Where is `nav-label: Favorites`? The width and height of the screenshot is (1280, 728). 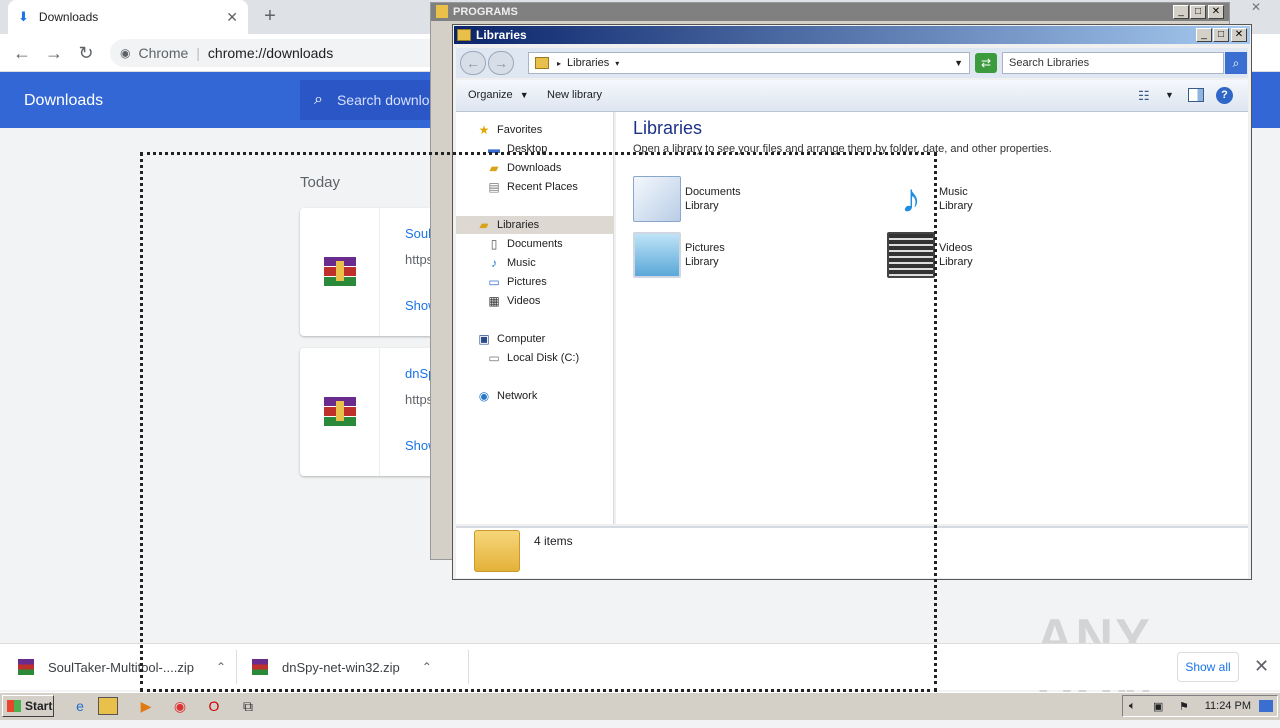 nav-label: Favorites is located at coordinates (520, 130).